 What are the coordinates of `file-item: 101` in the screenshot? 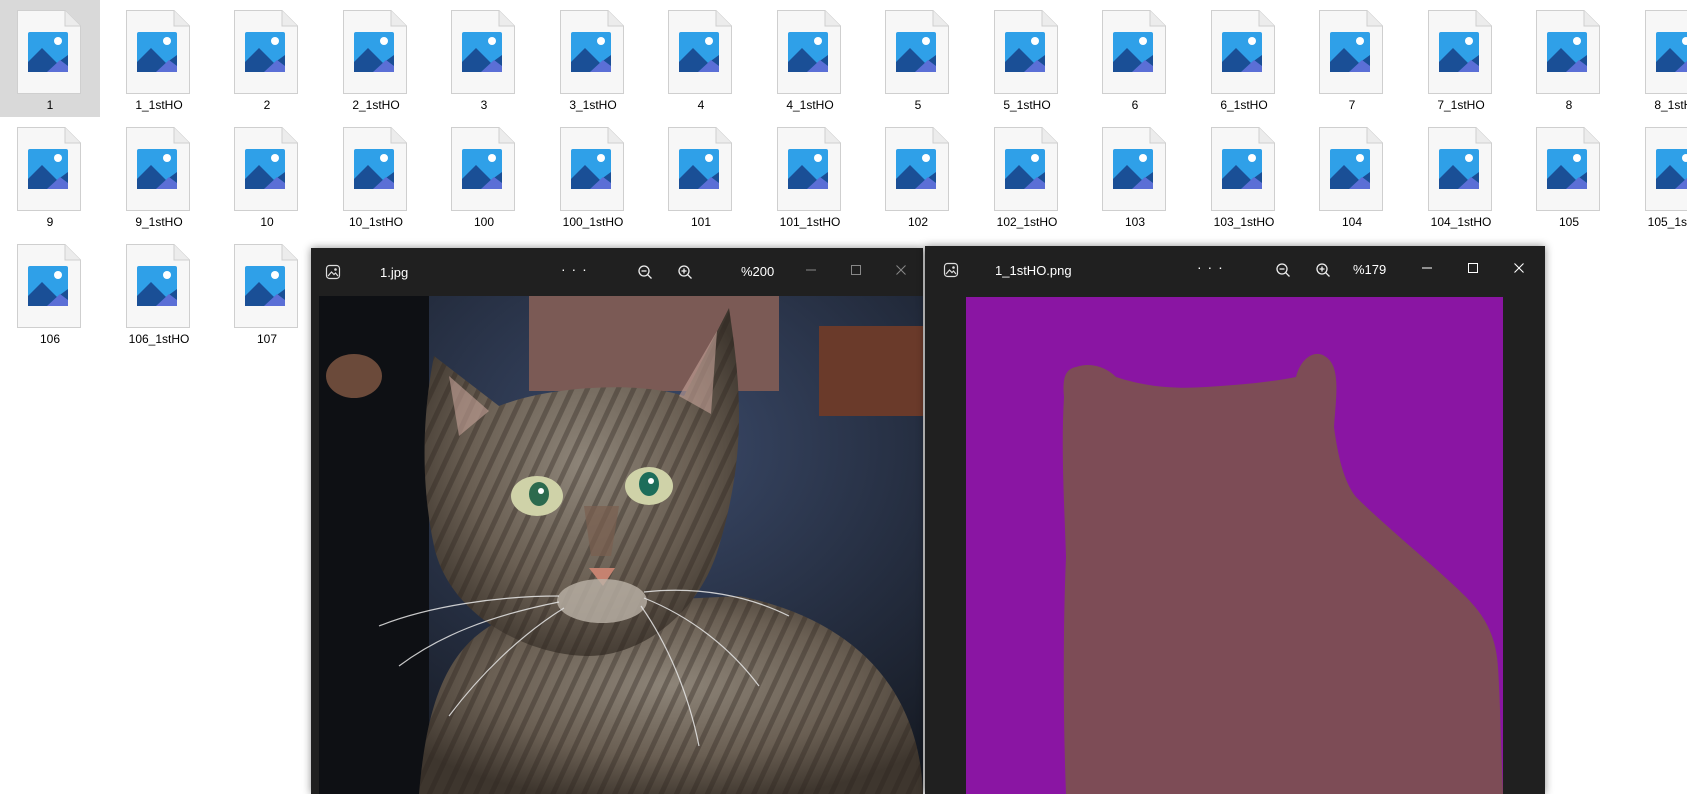 It's located at (701, 175).